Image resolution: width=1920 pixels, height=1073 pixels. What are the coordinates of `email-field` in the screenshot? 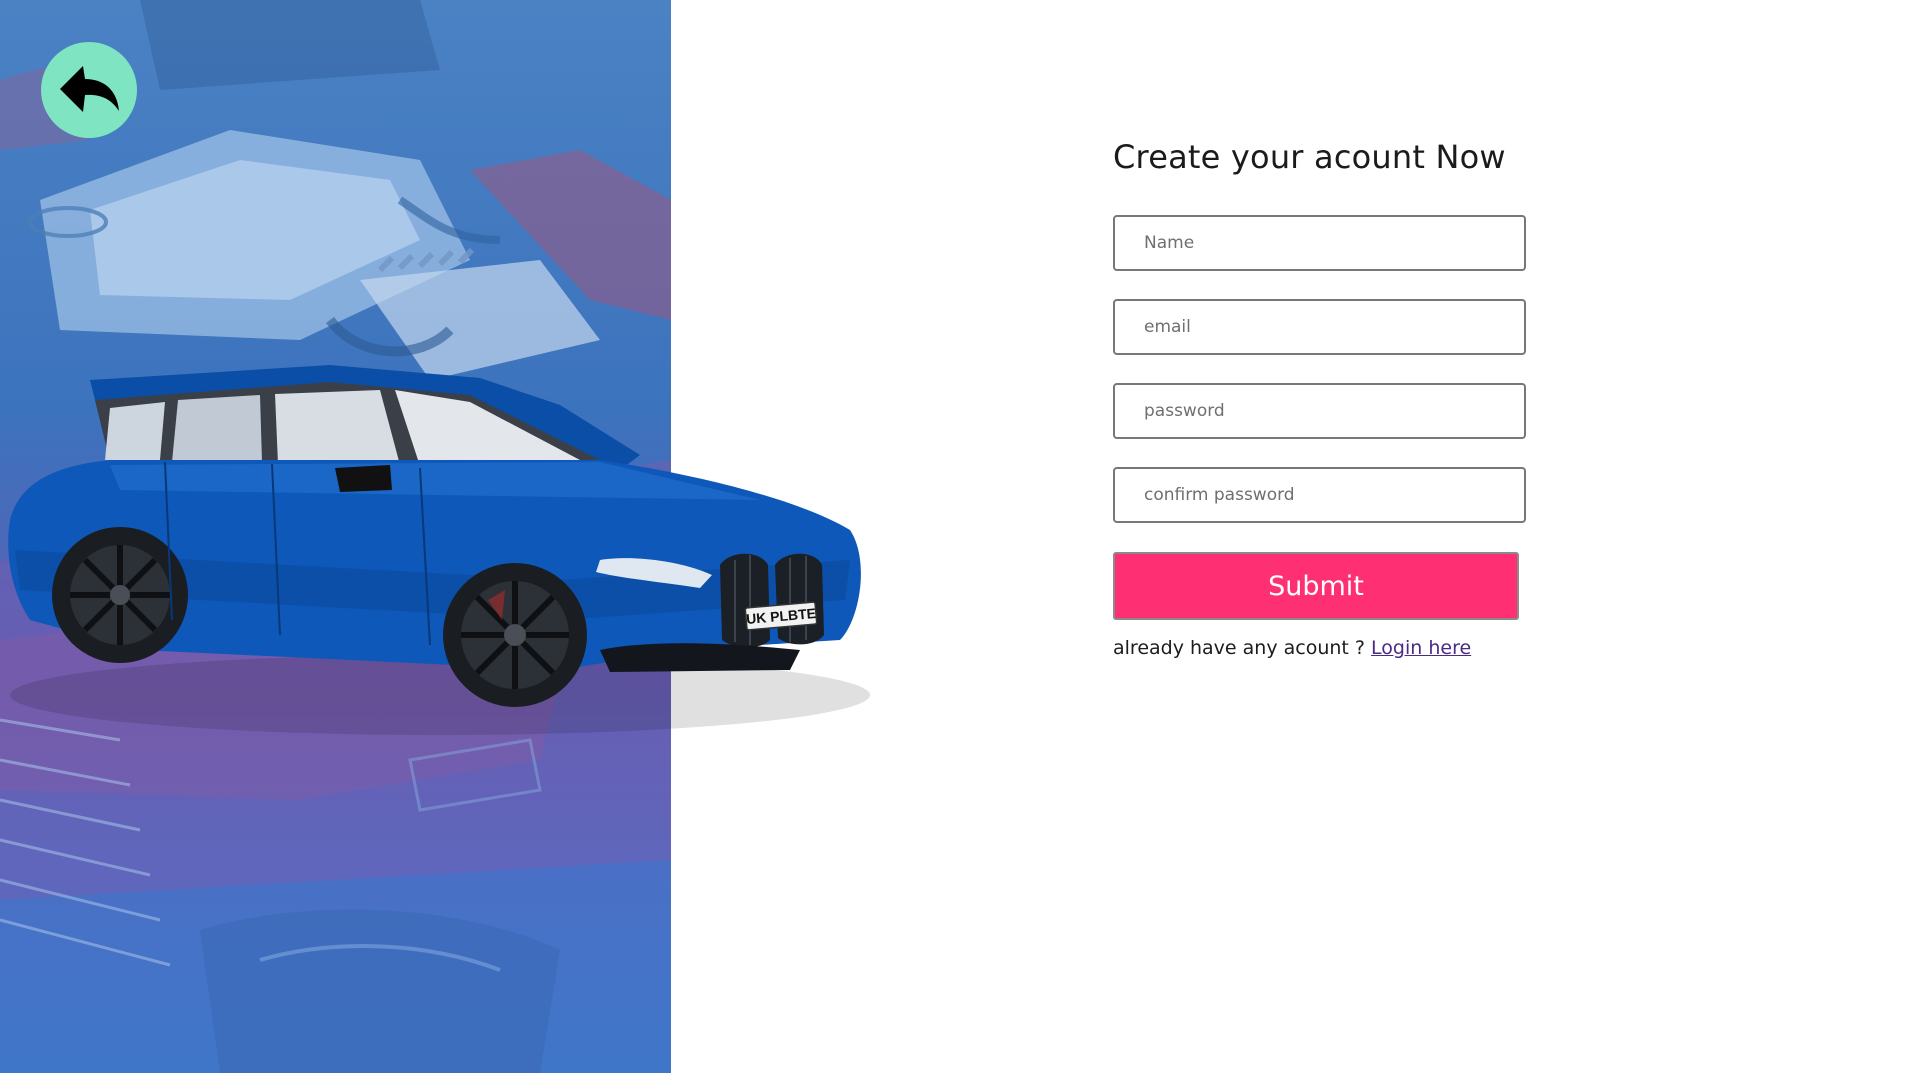 It's located at (1319, 327).